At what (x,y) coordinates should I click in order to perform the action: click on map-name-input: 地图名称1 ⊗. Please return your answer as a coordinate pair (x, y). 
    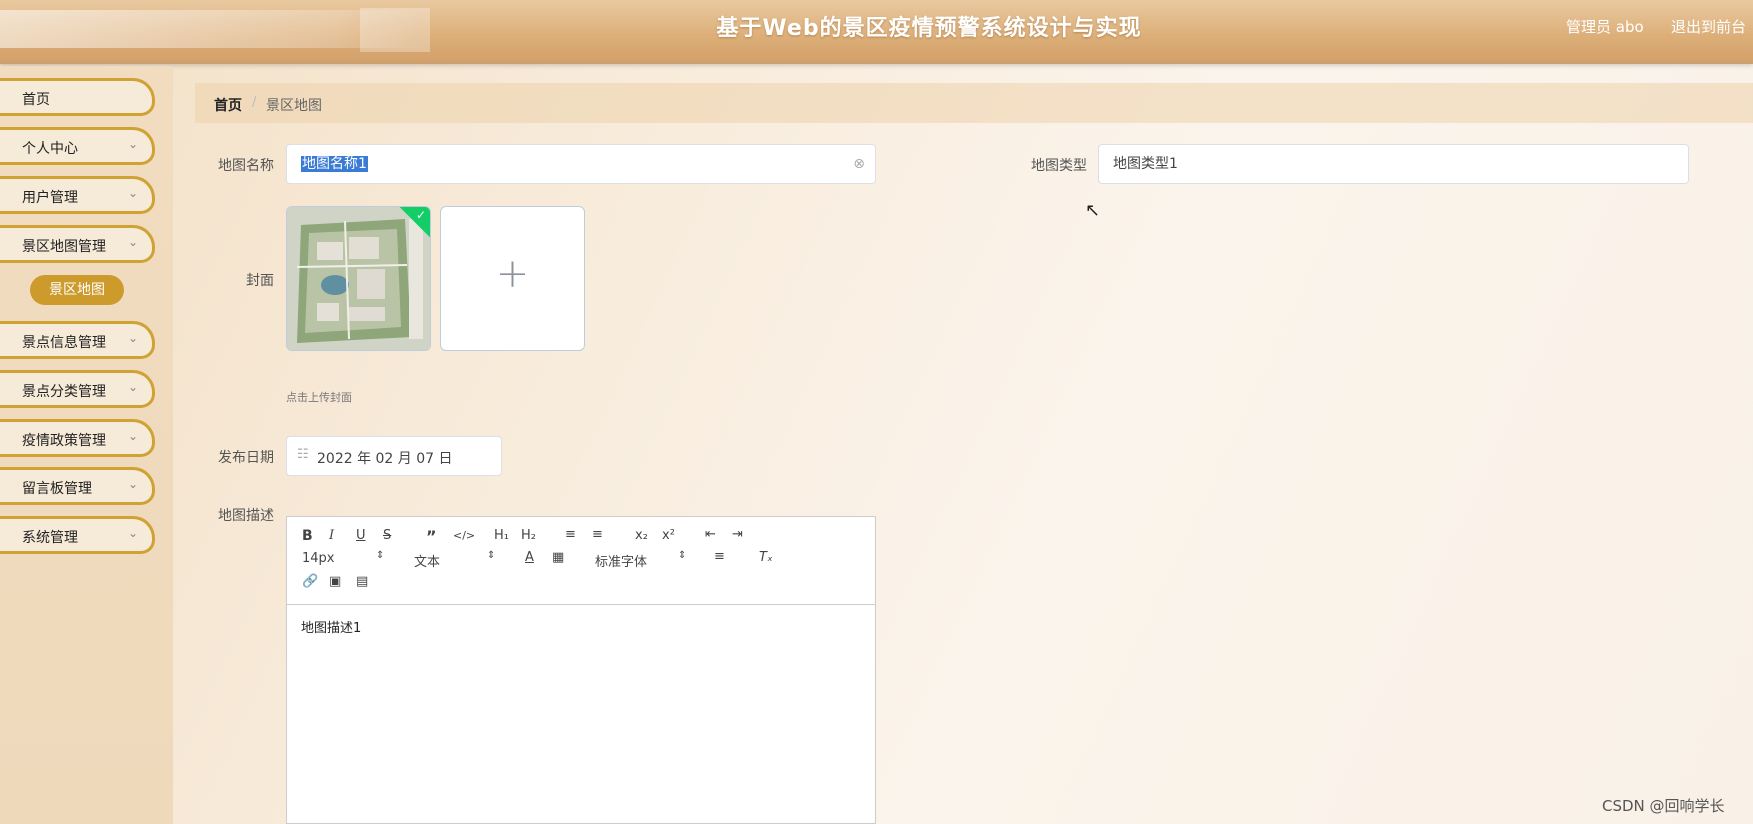
    Looking at the image, I should click on (581, 164).